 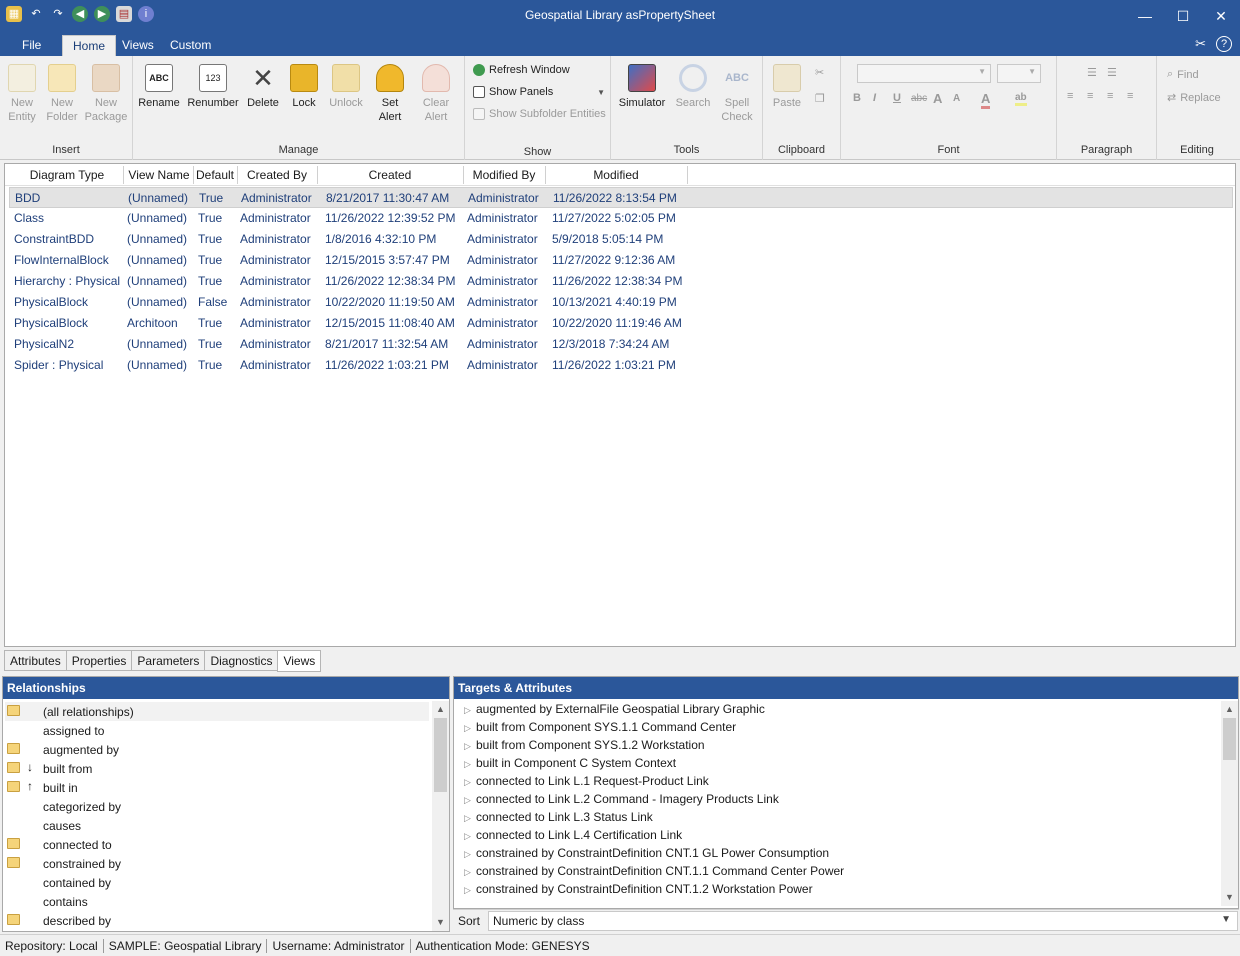 What do you see at coordinates (863, 921) in the screenshot?
I see `sort-select: Numeric by class ▼` at bounding box center [863, 921].